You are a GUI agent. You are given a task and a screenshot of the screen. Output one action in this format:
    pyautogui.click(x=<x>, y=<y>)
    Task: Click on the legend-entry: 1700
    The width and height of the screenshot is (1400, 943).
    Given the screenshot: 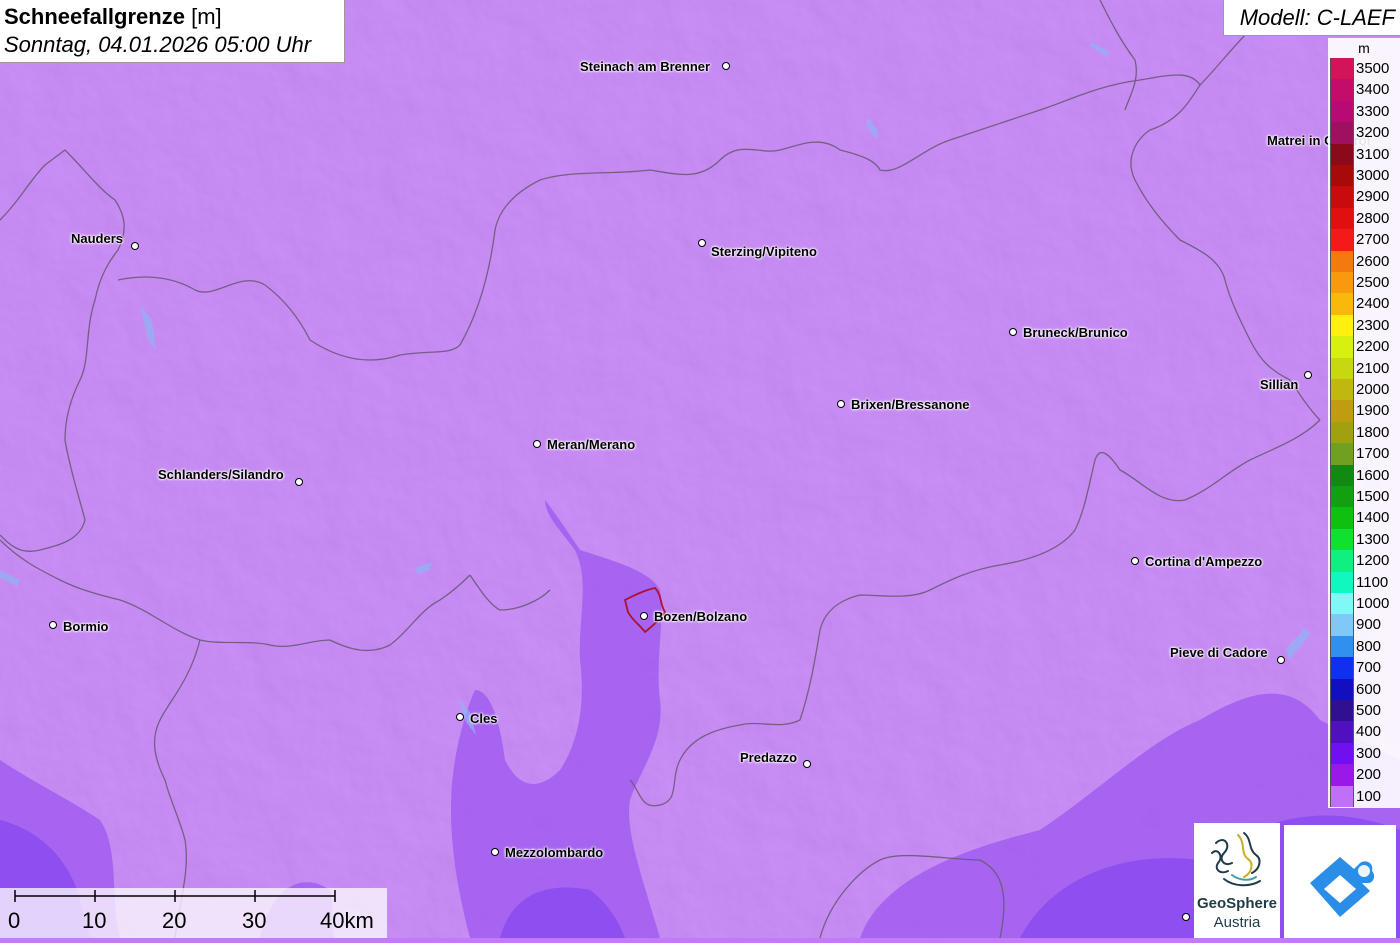 What is the action you would take?
    pyautogui.click(x=1364, y=454)
    